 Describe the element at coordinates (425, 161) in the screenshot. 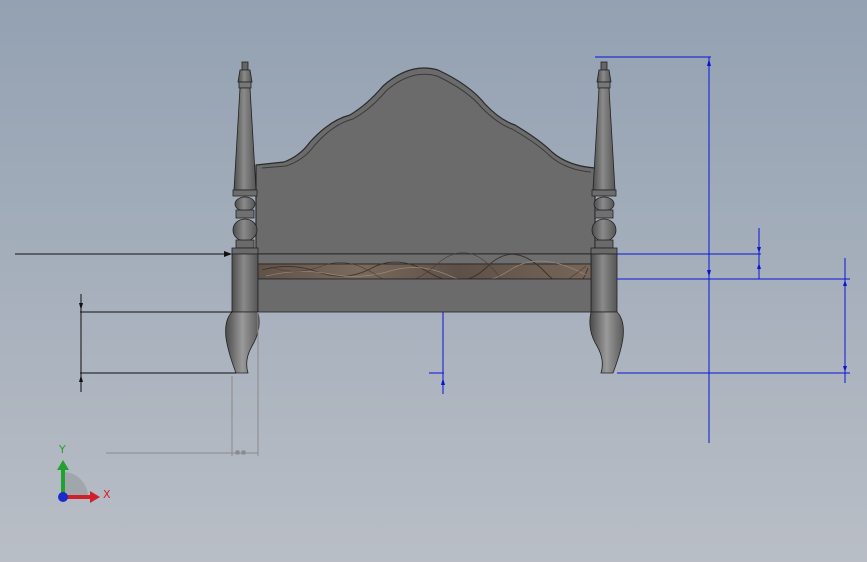

I see `headboard` at that location.